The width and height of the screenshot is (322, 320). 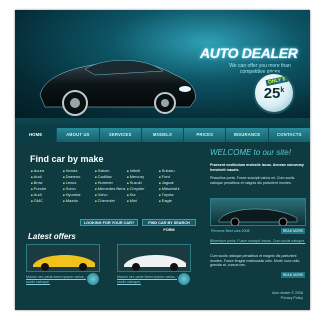 I want to click on make-link: Jaguar, so click(x=175, y=183).